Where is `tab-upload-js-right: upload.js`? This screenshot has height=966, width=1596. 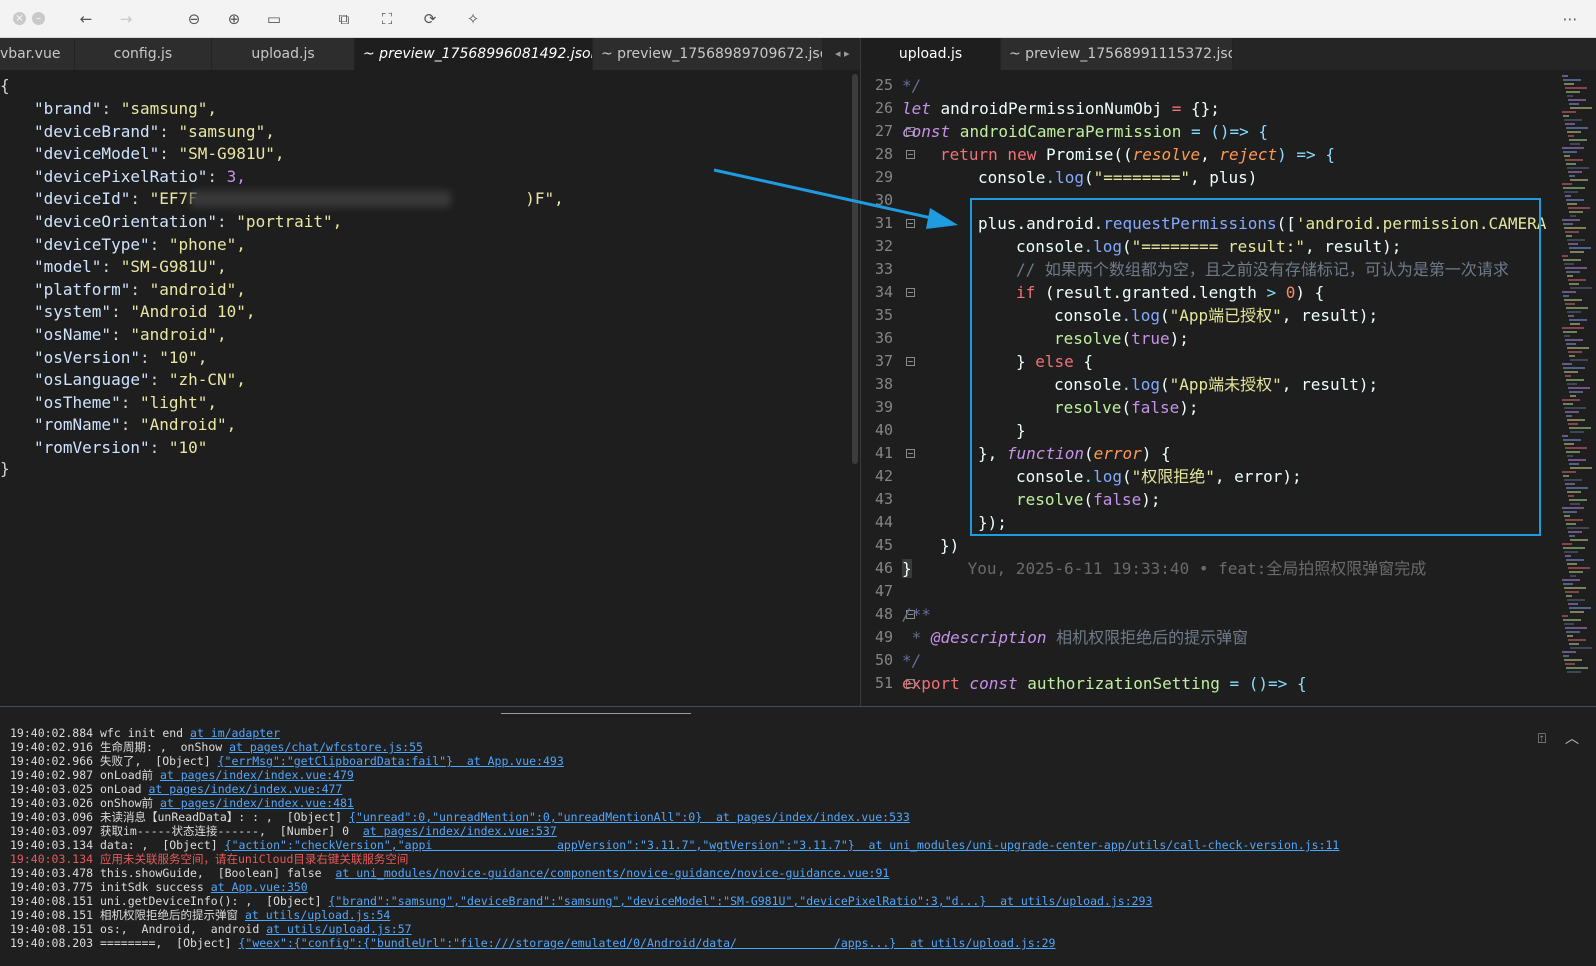 tab-upload-js-right: upload.js is located at coordinates (931, 54).